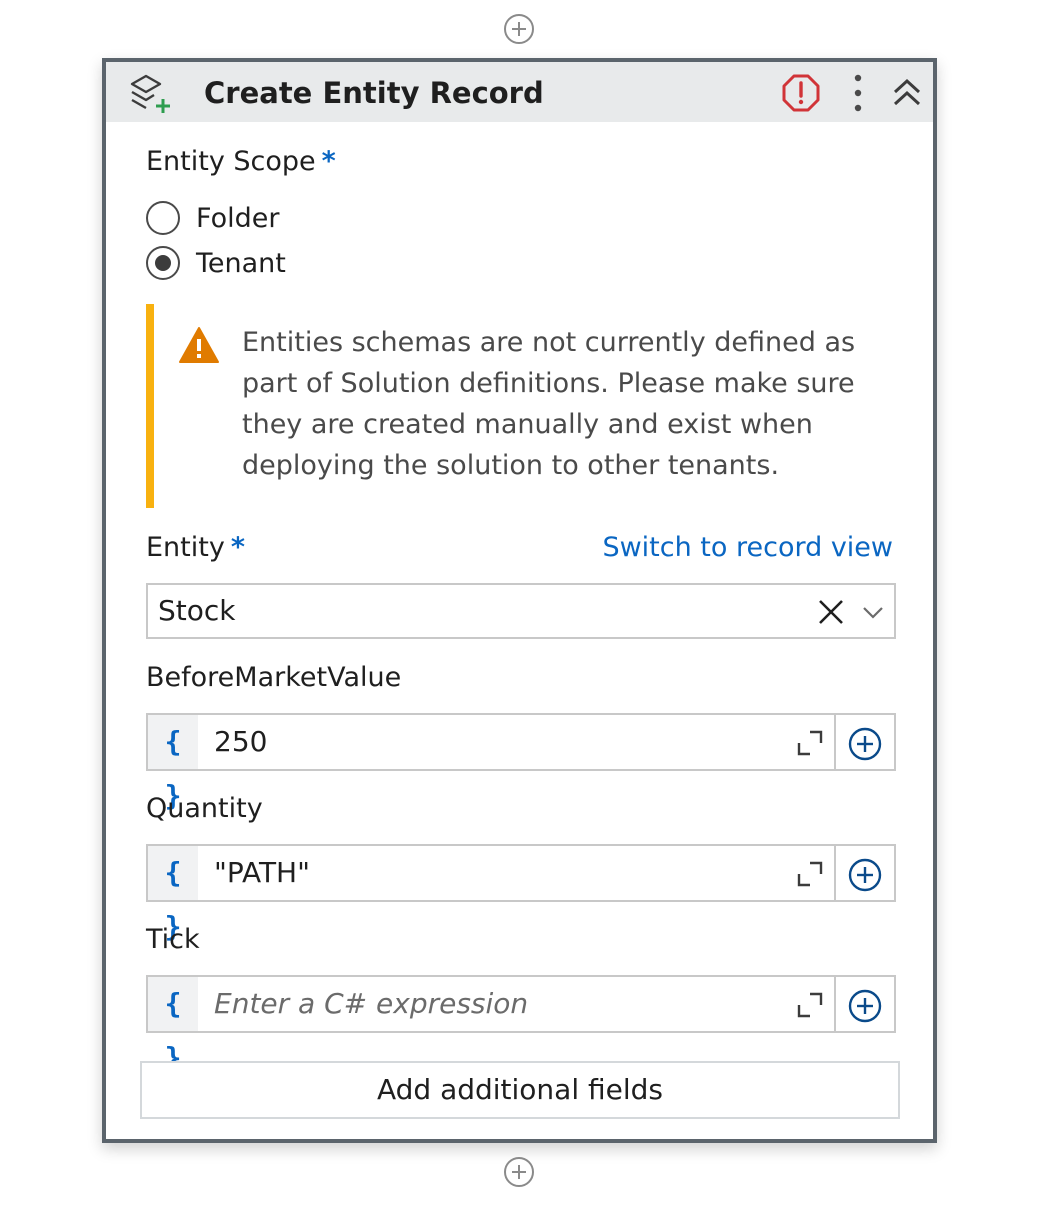  What do you see at coordinates (371, 1003) in the screenshot?
I see `expression-placeholder: Enter a C# expression` at bounding box center [371, 1003].